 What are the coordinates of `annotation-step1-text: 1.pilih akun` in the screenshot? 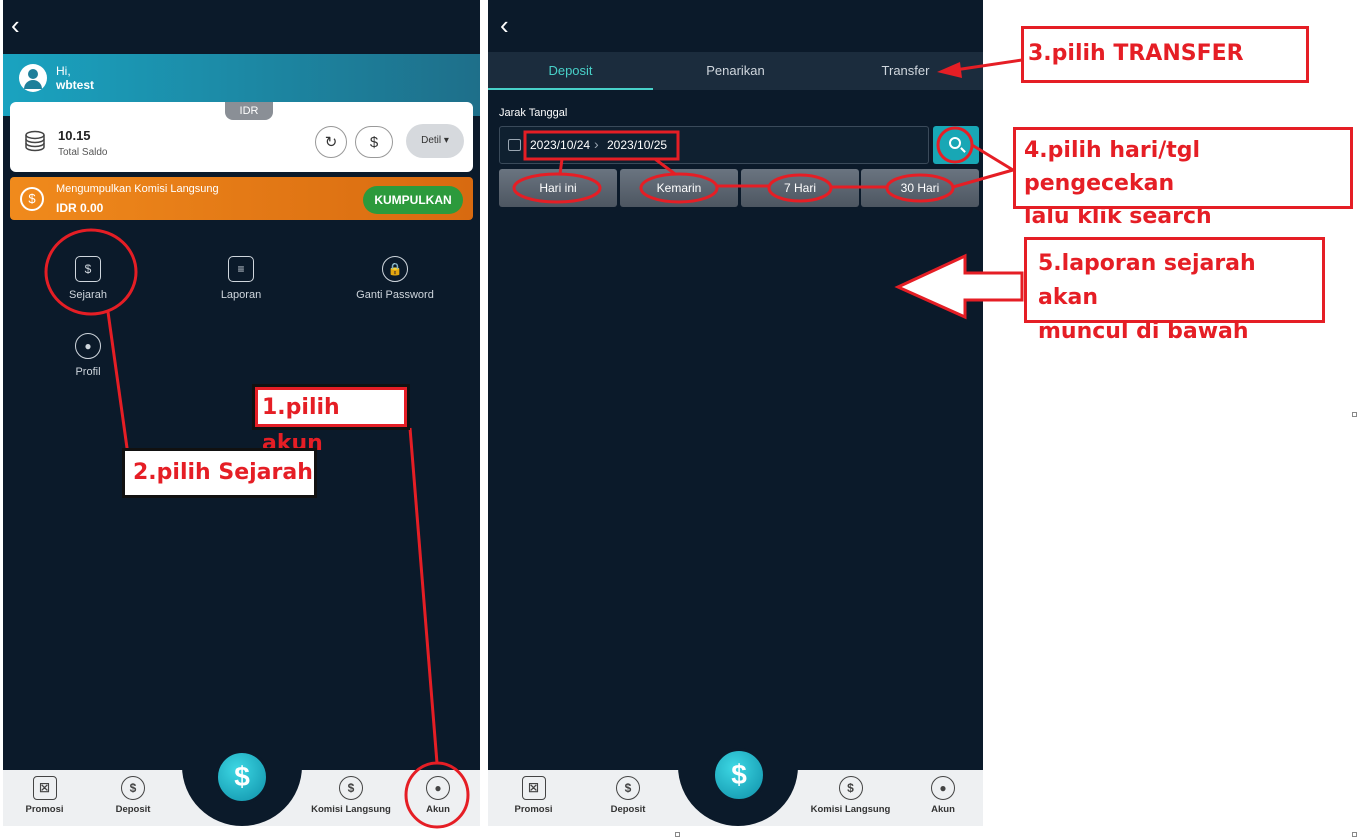 It's located at (331, 421).